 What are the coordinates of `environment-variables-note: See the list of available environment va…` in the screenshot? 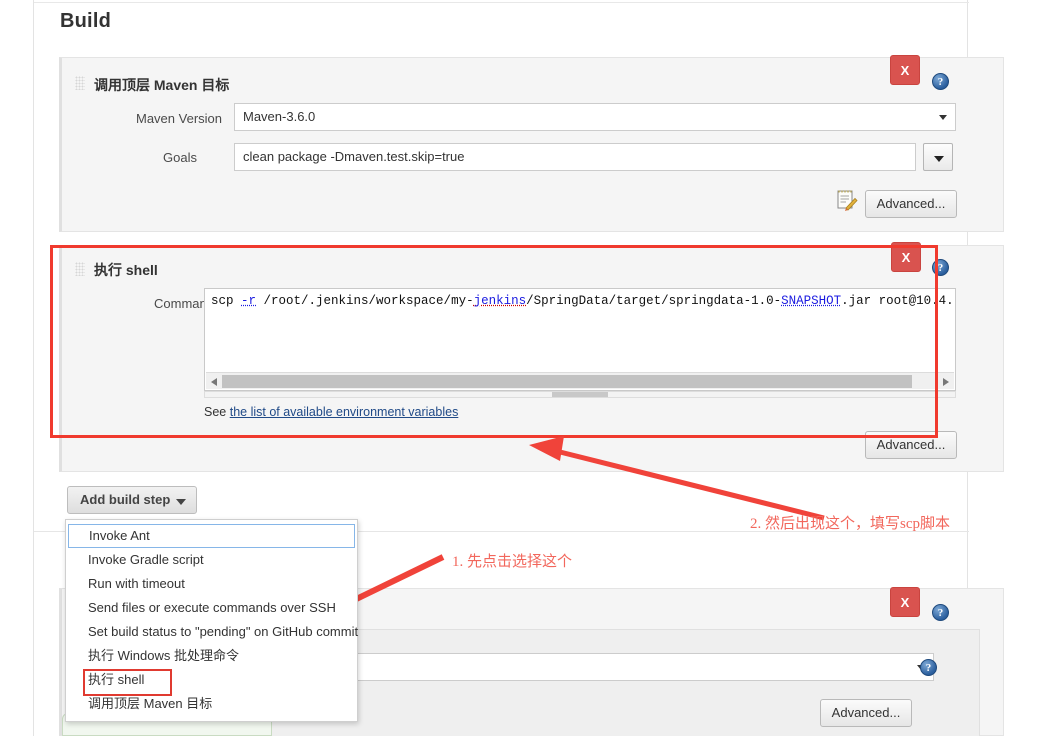 It's located at (331, 412).